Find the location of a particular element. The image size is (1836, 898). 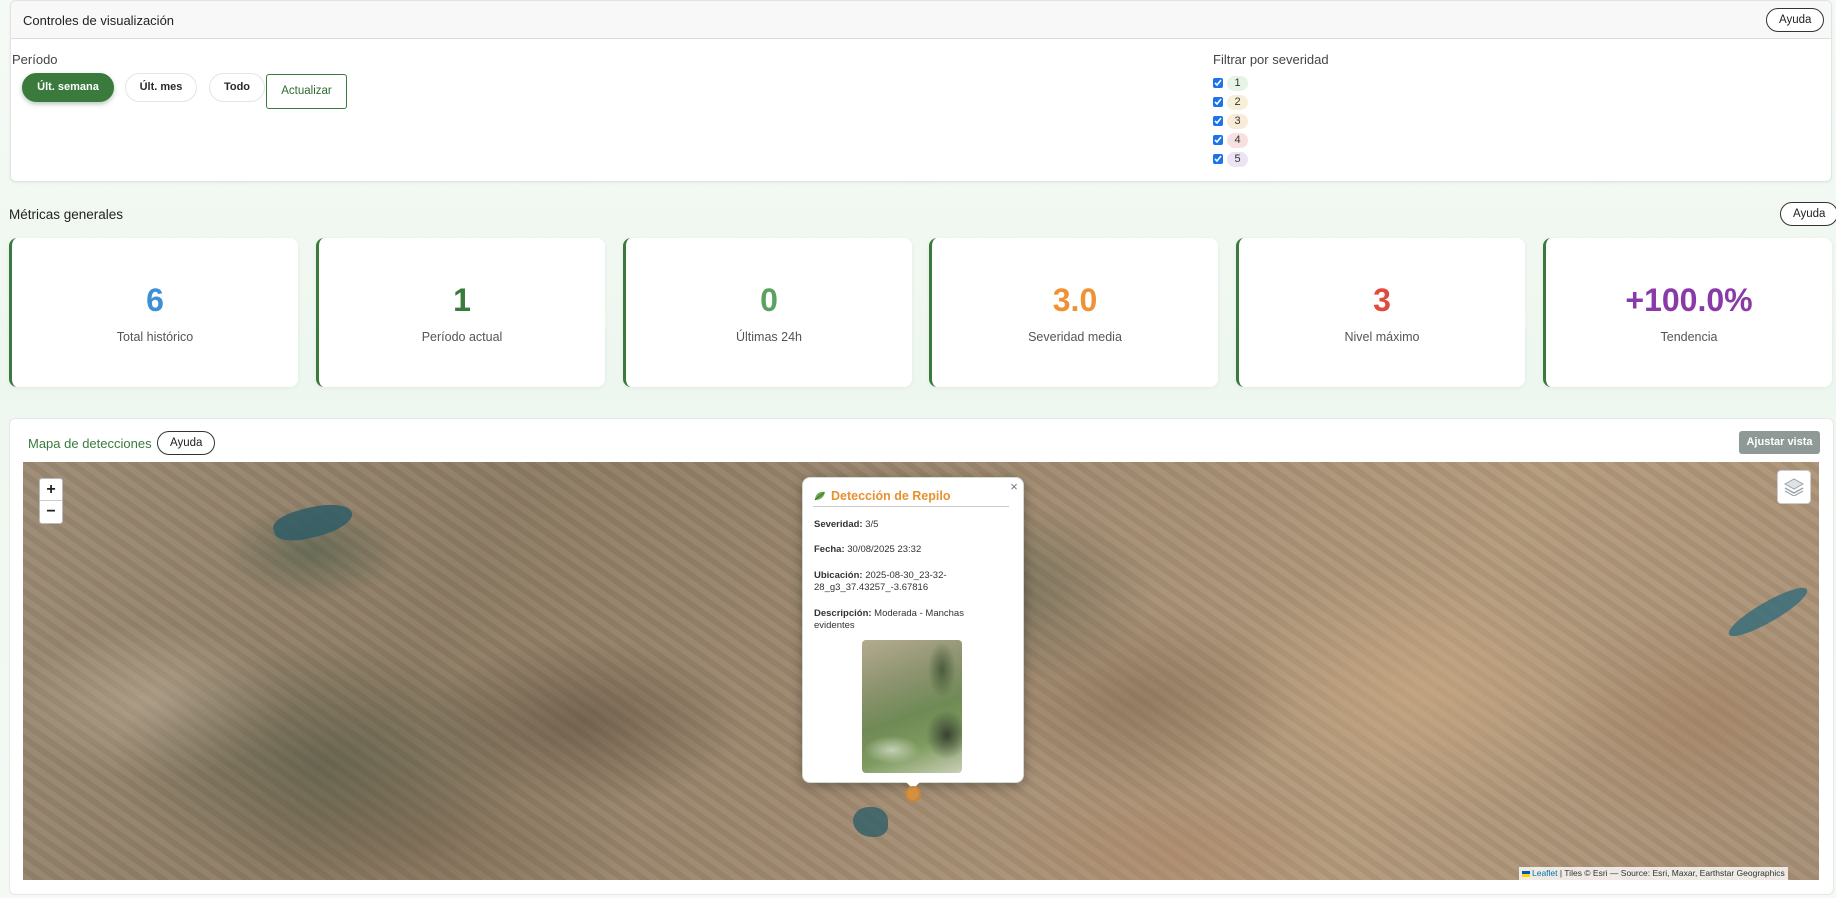

popup-header: Detección de Repilo is located at coordinates (911, 496).